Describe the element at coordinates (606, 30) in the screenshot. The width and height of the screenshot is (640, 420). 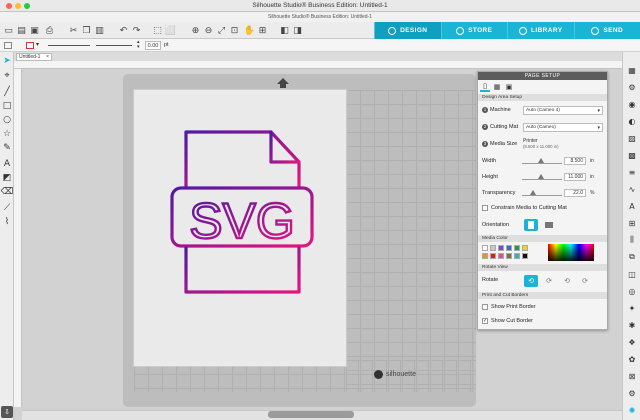
I see `tab-send: SEND` at that location.